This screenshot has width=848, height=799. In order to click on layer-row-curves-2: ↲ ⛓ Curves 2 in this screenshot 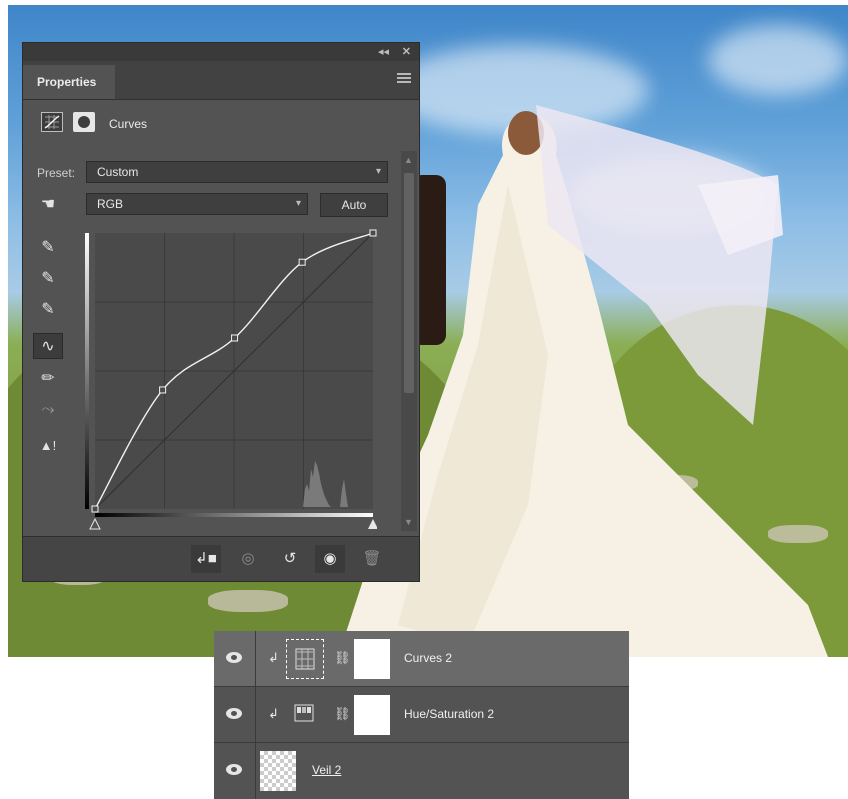, I will do `click(421, 659)`.